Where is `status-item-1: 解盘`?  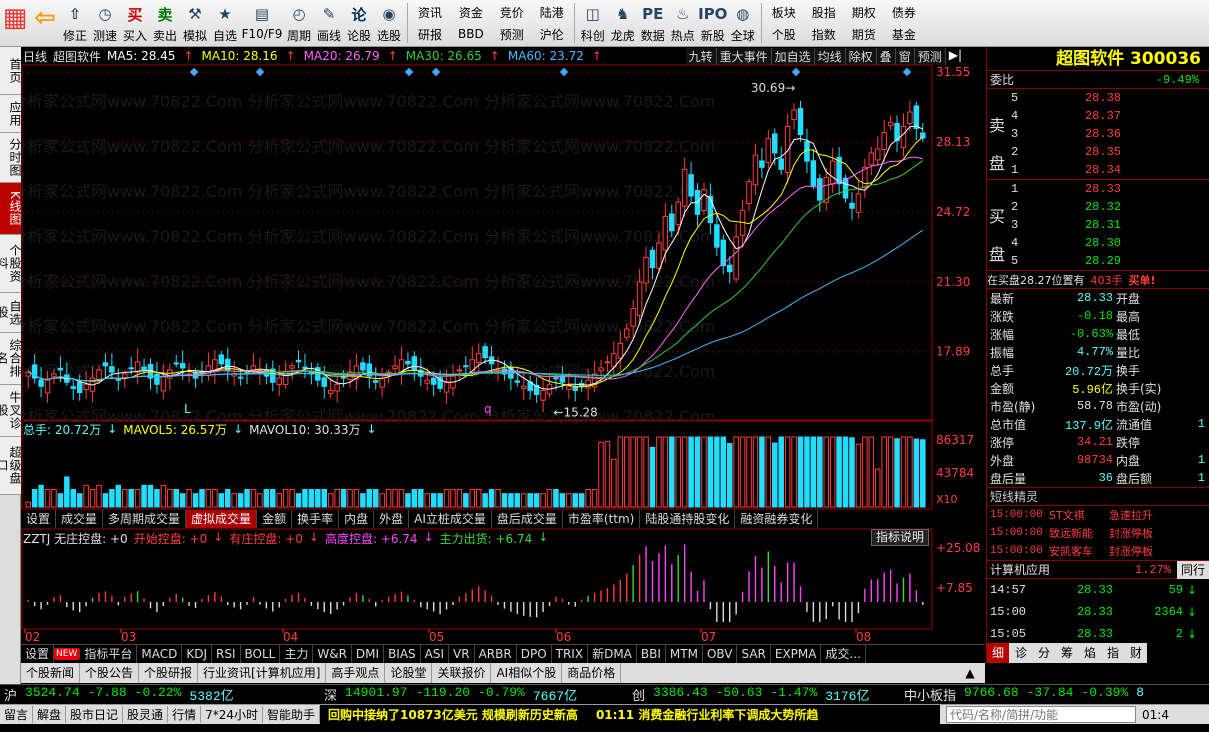 status-item-1: 解盘 is located at coordinates (50, 714).